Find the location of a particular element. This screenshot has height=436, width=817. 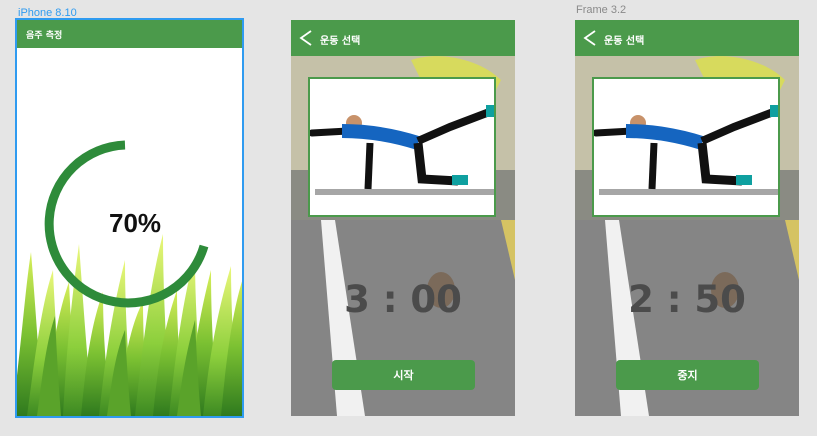

stop-button: 중지 is located at coordinates (687, 375).